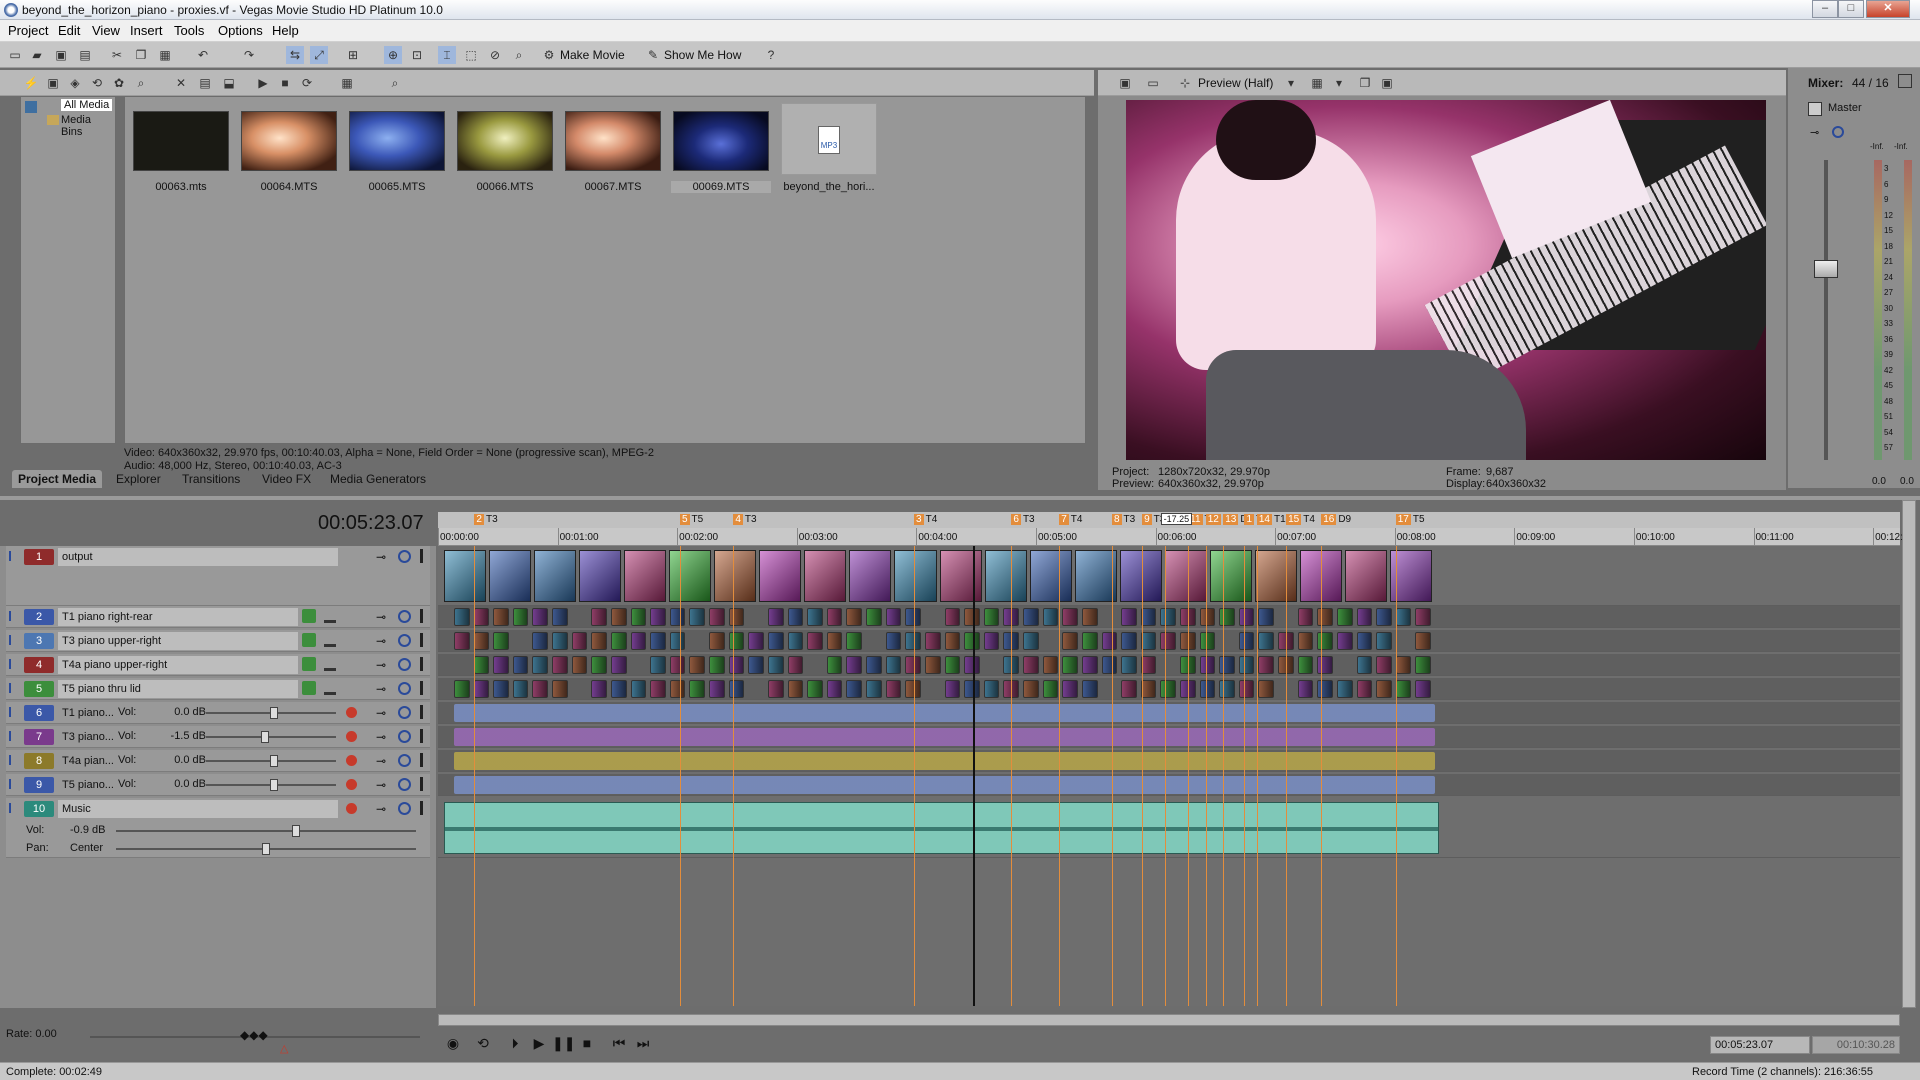 The width and height of the screenshot is (1920, 1080). I want to click on get-photos-icon: ◈, so click(75, 83).